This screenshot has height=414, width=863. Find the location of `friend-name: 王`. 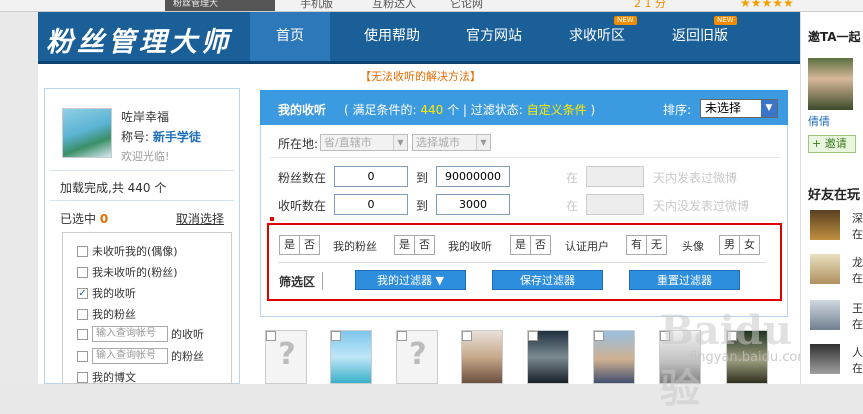

friend-name: 王 is located at coordinates (857, 308).